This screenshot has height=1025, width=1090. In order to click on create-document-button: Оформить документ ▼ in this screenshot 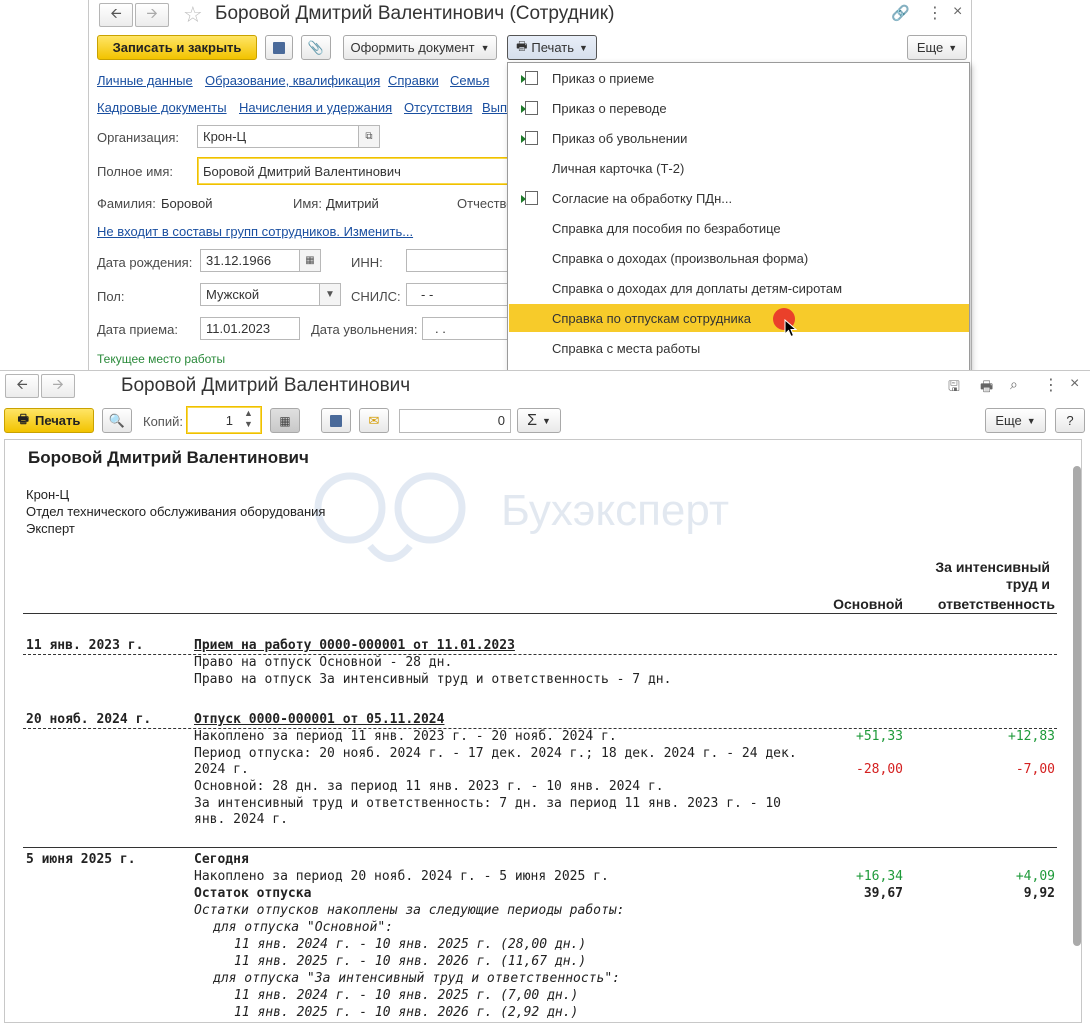, I will do `click(420, 47)`.